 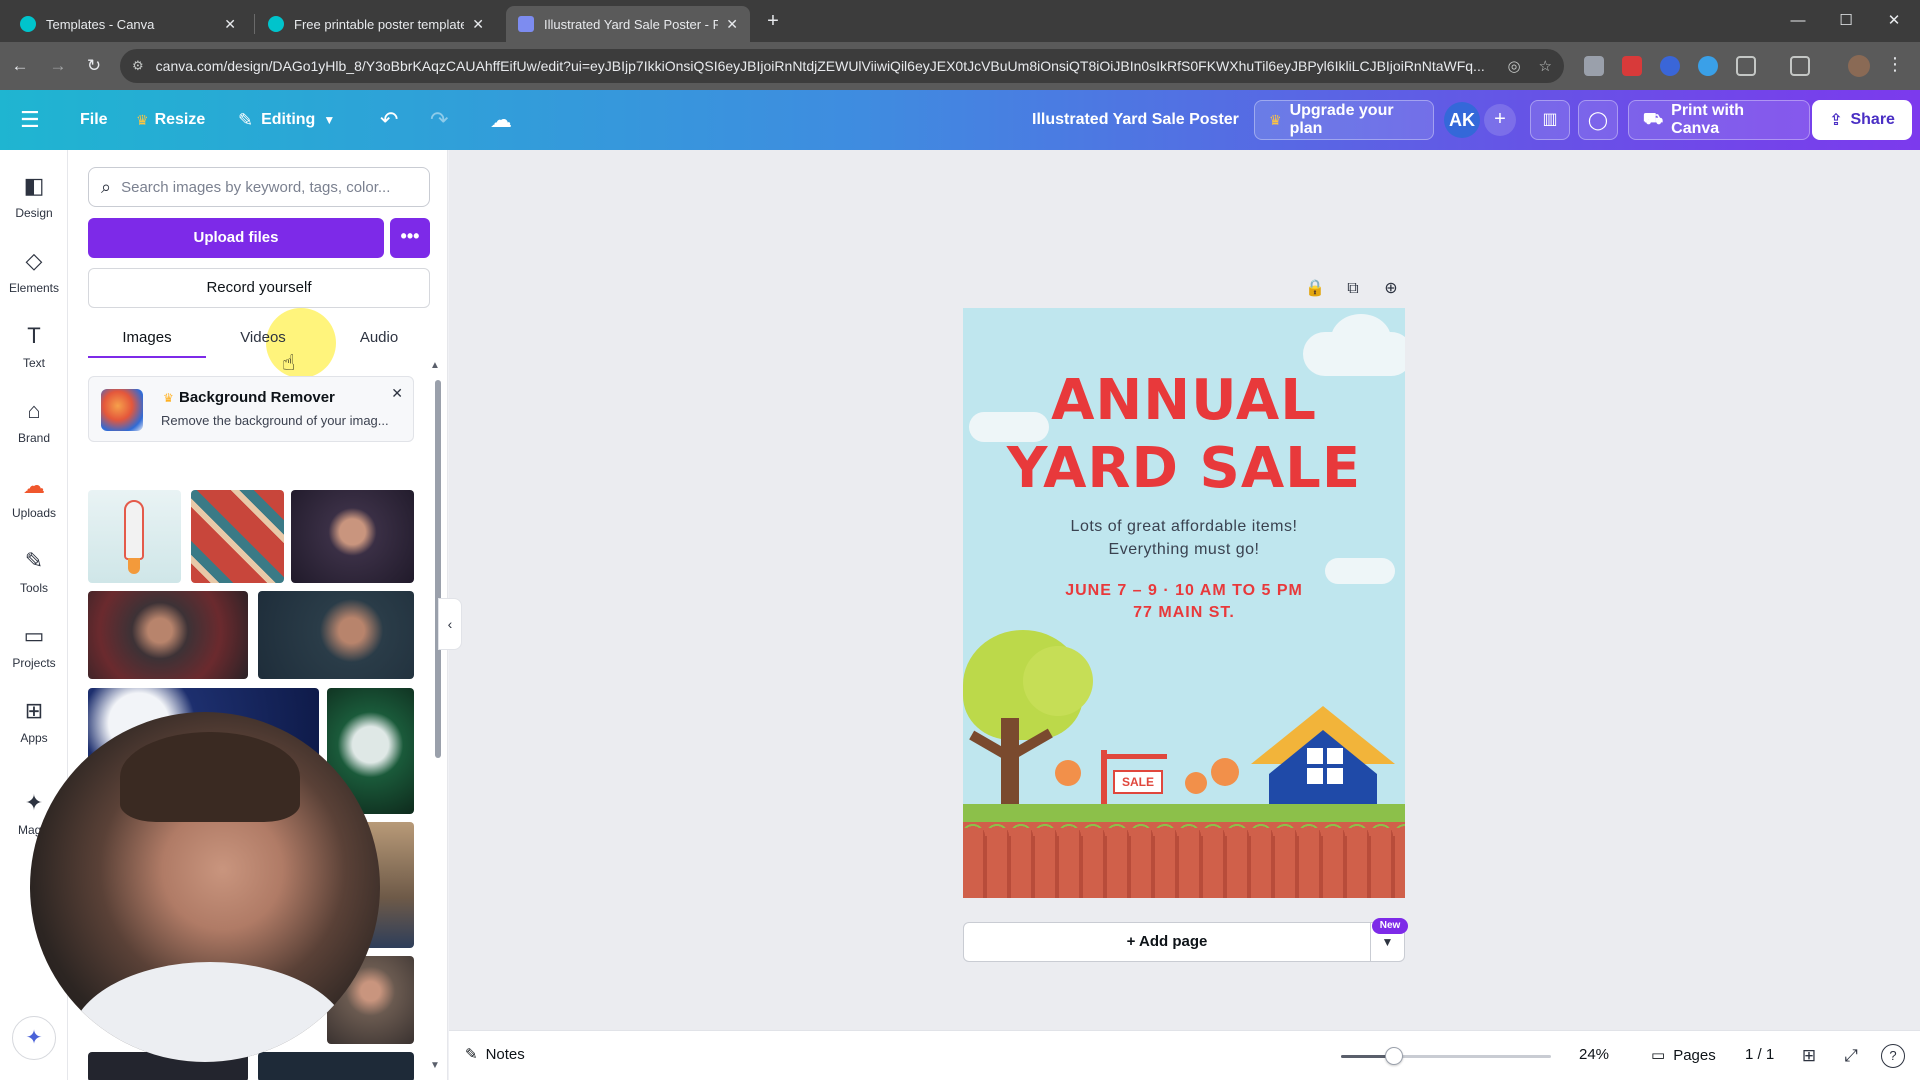 I want to click on site-info-icon: ⚙, so click(x=138, y=66).